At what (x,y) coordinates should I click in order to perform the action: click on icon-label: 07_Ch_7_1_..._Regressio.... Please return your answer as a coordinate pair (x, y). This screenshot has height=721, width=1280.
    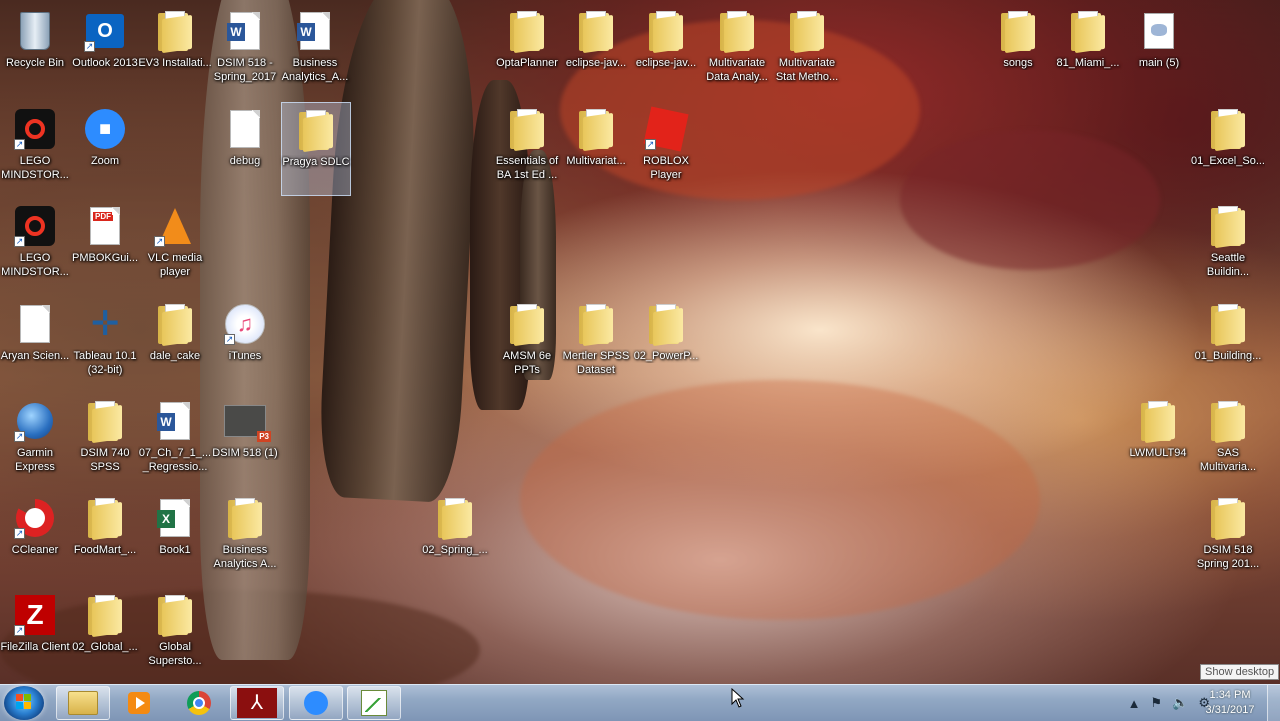
    Looking at the image, I should click on (175, 460).